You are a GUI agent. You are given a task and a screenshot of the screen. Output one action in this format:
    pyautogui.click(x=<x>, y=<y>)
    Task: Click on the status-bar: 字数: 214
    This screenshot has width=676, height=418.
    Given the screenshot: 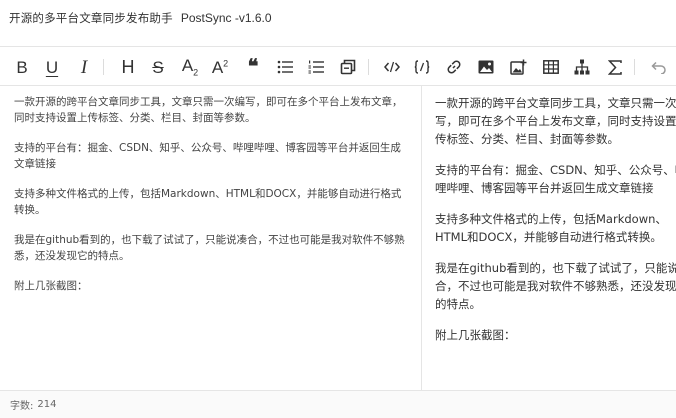 What is the action you would take?
    pyautogui.click(x=338, y=404)
    